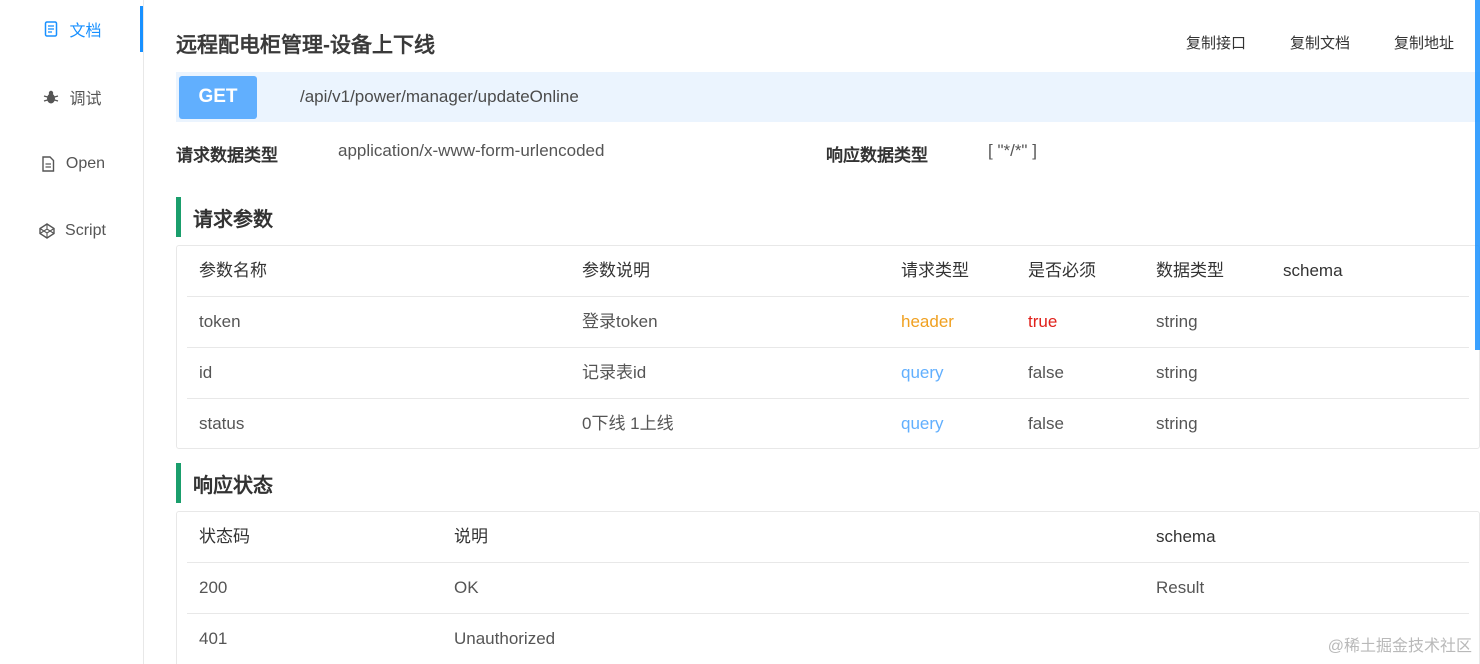 This screenshot has height=664, width=1480. Describe the element at coordinates (220, 321) in the screenshot. I see `param-name: token` at that location.